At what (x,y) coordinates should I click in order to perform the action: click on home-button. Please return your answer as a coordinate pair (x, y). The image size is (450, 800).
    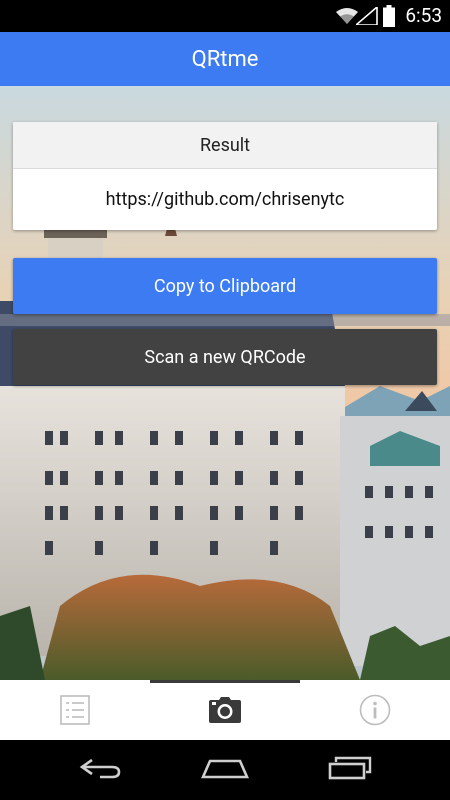
    Looking at the image, I should click on (225, 770).